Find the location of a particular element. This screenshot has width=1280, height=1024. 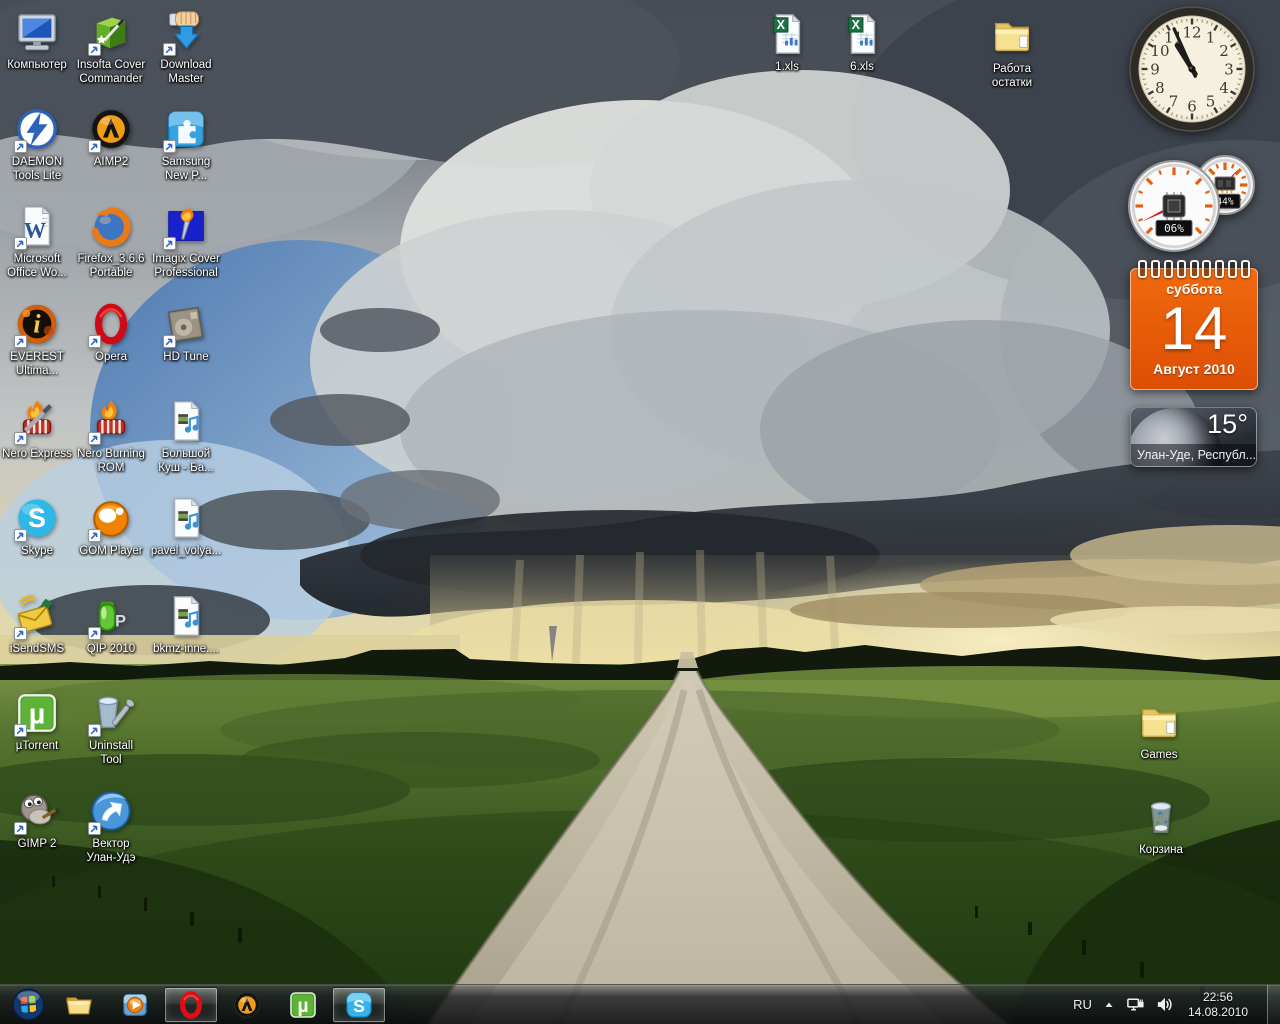

cpu-ram-gauges: 44%06% is located at coordinates (1191, 203).